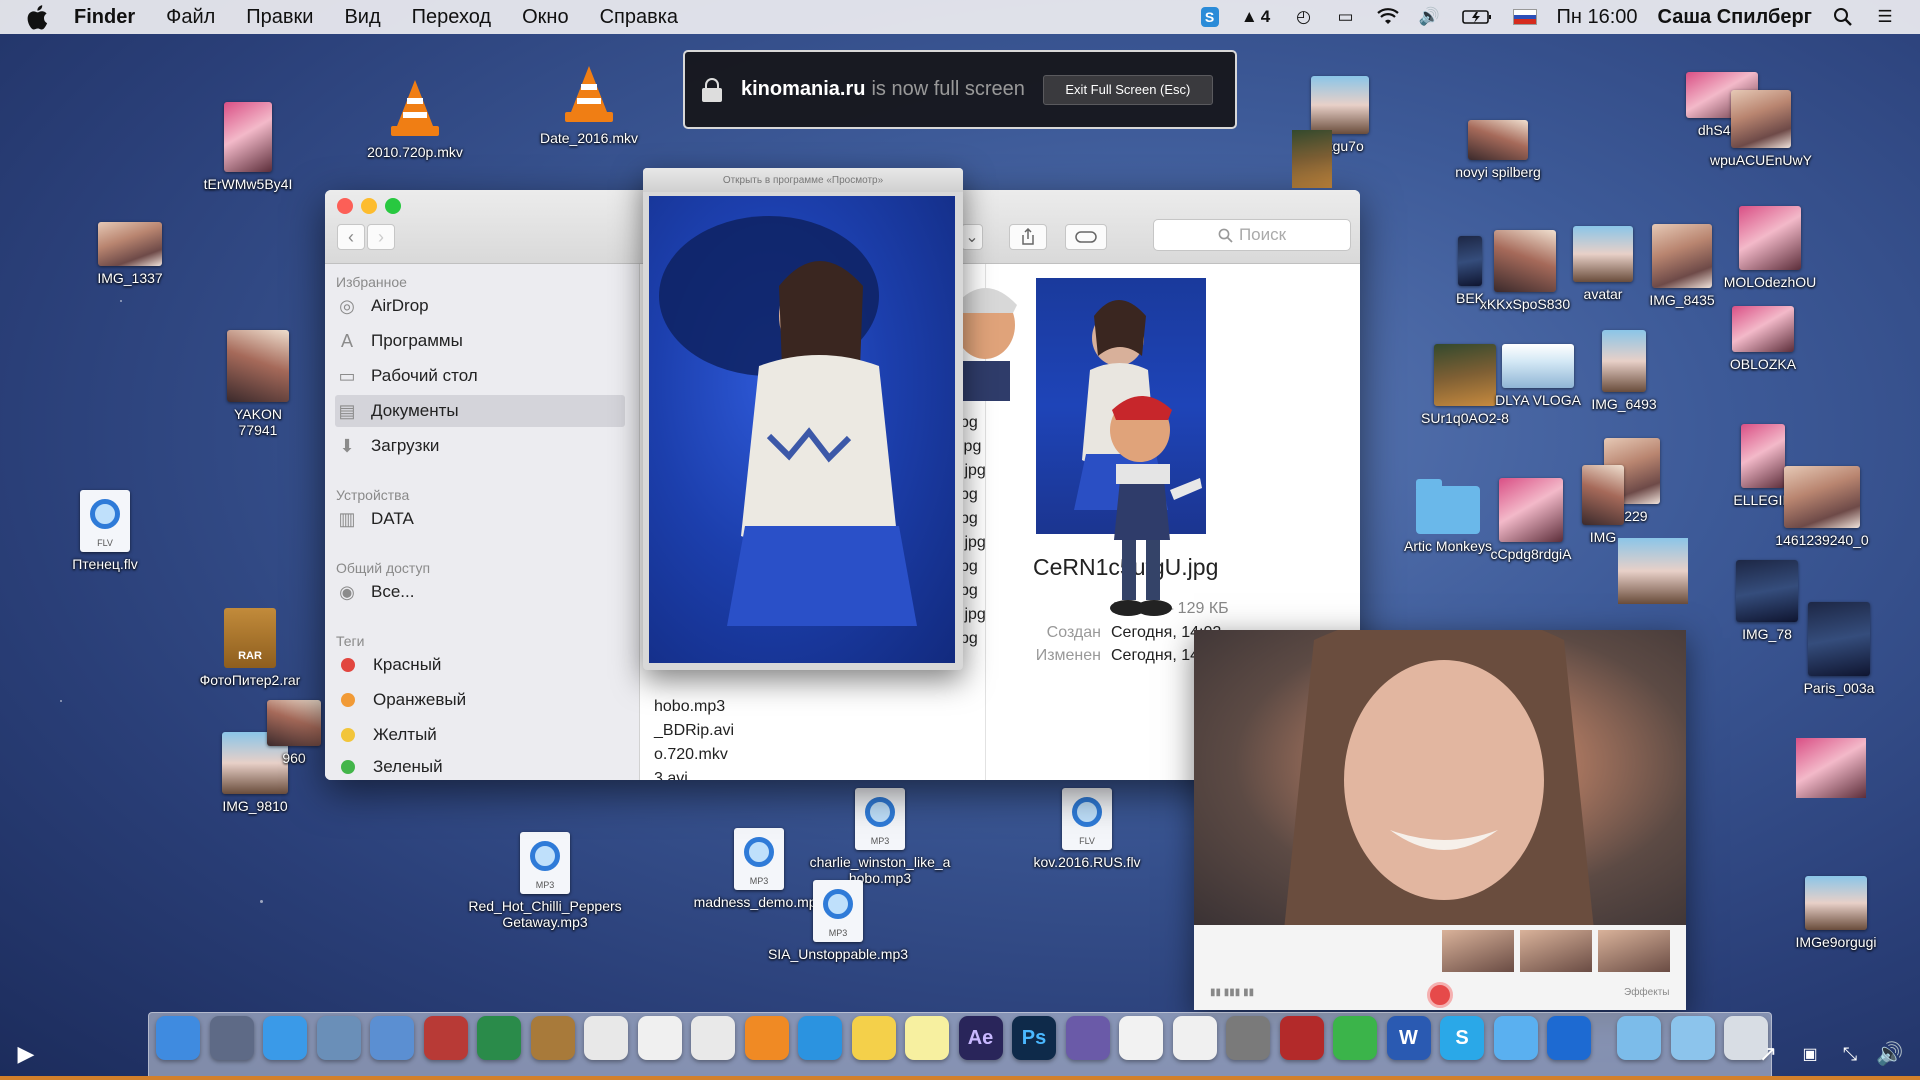 This screenshot has height=1080, width=1920. I want to click on pages-icon, so click(659, 1038).